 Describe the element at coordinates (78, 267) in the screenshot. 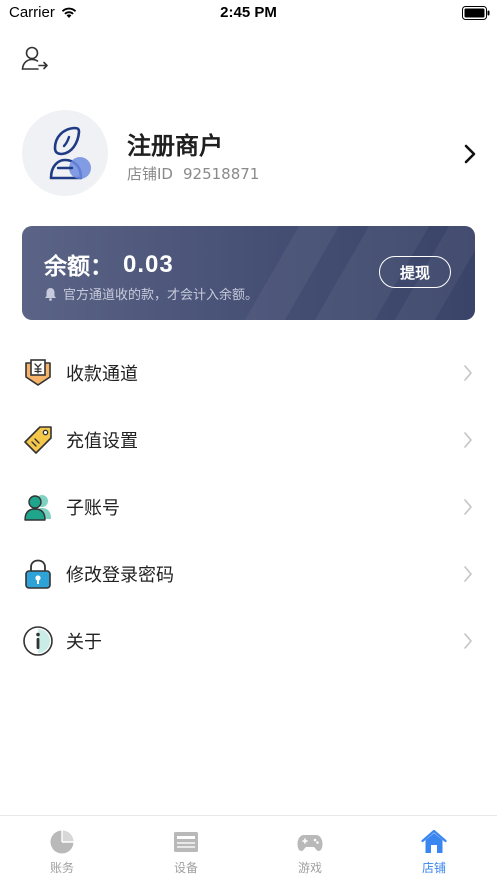

I see `balance-label: 余额：` at that location.